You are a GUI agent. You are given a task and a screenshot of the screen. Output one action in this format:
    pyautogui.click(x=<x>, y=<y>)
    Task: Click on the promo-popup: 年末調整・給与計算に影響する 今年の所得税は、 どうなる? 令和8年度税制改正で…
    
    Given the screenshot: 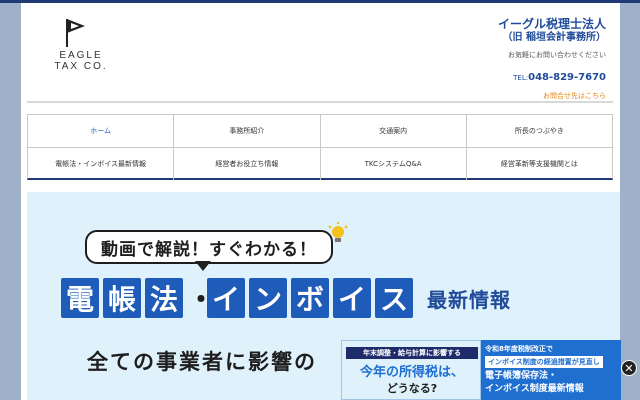 What is the action you would take?
    pyautogui.click(x=481, y=370)
    